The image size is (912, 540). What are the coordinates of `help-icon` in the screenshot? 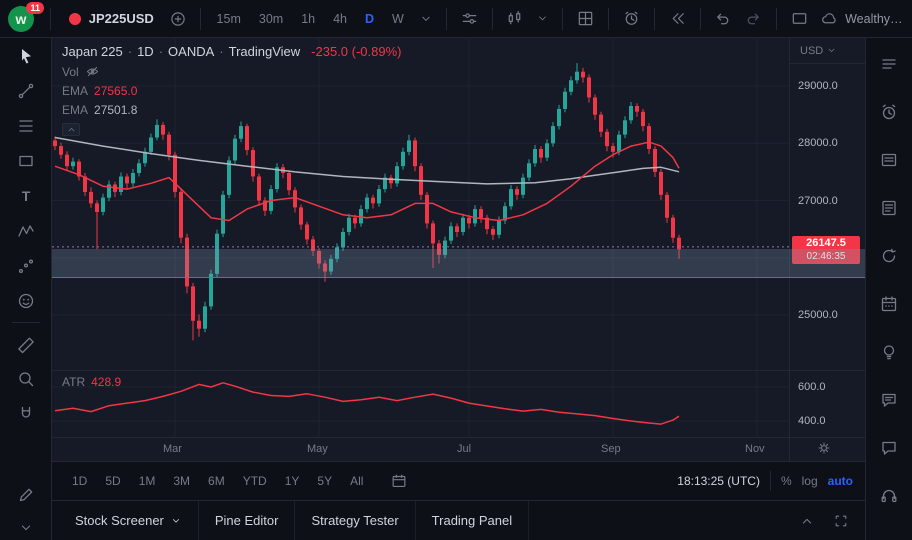 It's located at (889, 496).